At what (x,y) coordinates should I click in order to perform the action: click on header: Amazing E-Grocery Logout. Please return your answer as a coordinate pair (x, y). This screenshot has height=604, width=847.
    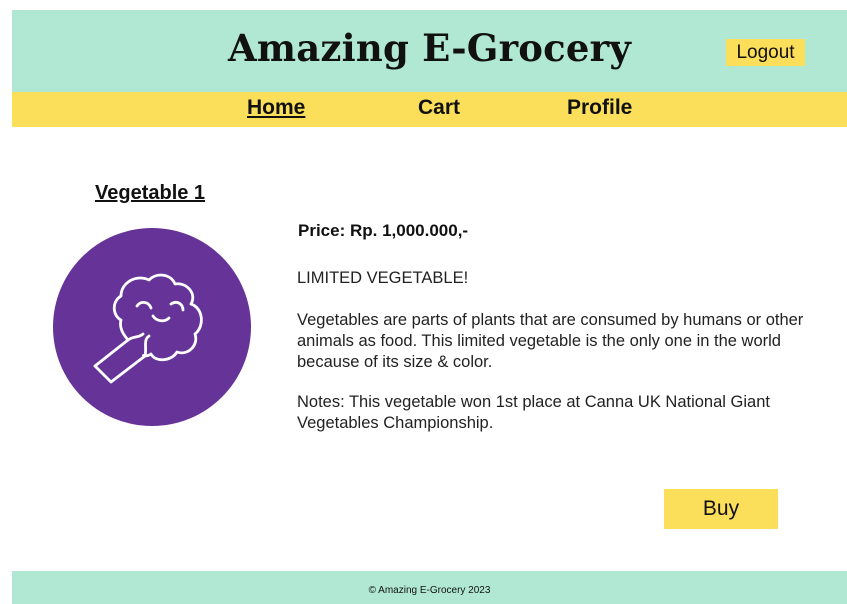
    Looking at the image, I should click on (429, 51).